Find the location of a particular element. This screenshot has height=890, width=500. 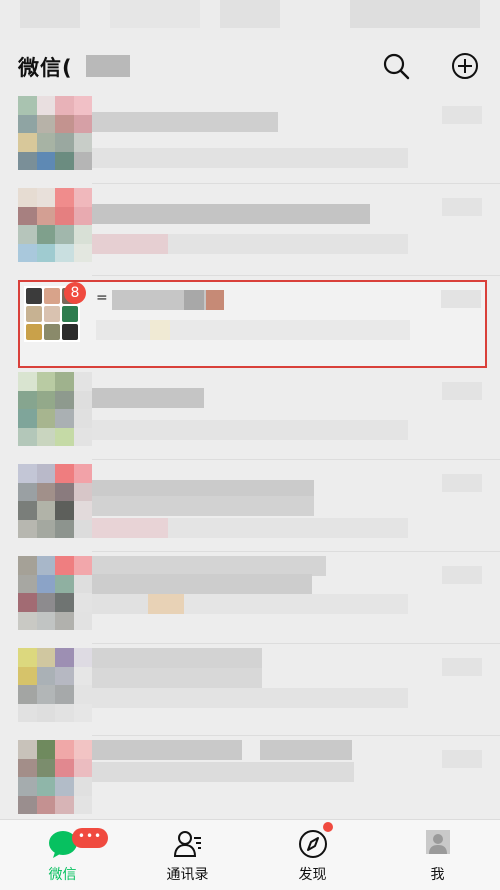

compass-icon is located at coordinates (312, 844).